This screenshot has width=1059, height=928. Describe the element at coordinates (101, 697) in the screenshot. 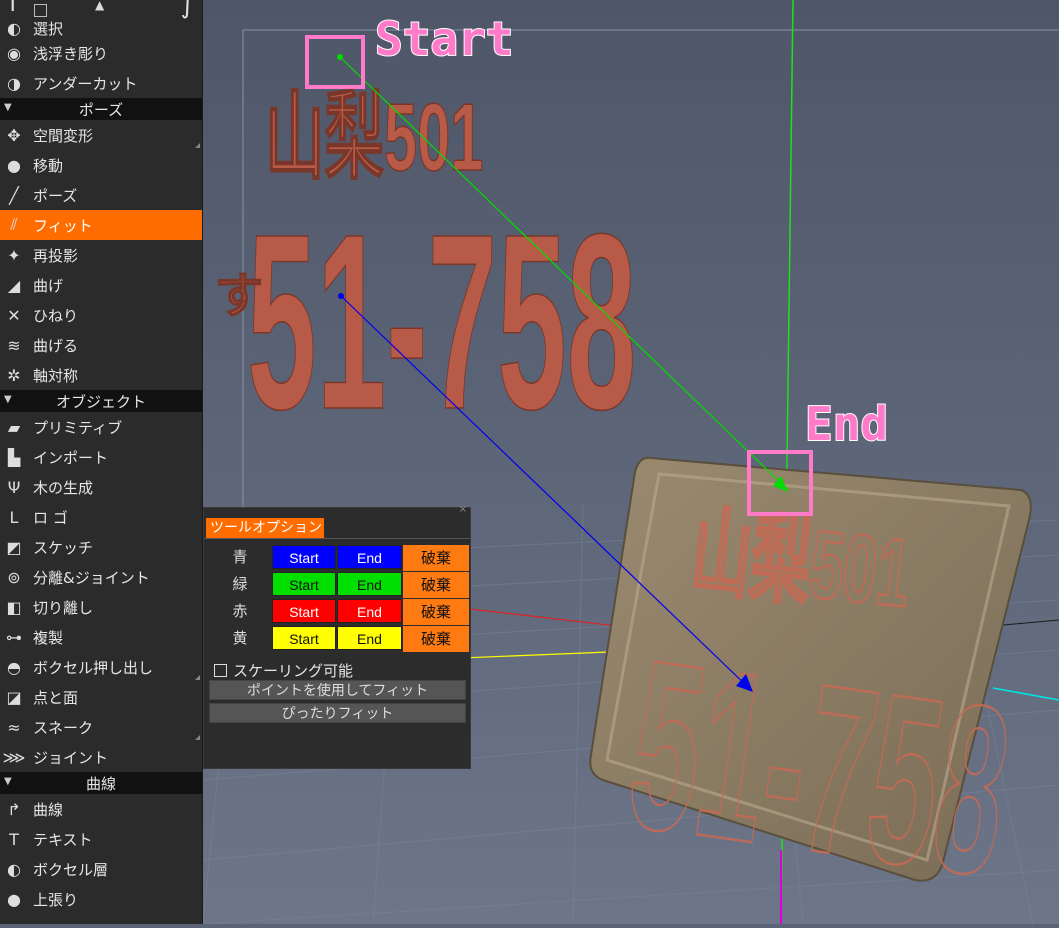

I see `sidebar-item-points-faces: ◪ 点と面` at that location.